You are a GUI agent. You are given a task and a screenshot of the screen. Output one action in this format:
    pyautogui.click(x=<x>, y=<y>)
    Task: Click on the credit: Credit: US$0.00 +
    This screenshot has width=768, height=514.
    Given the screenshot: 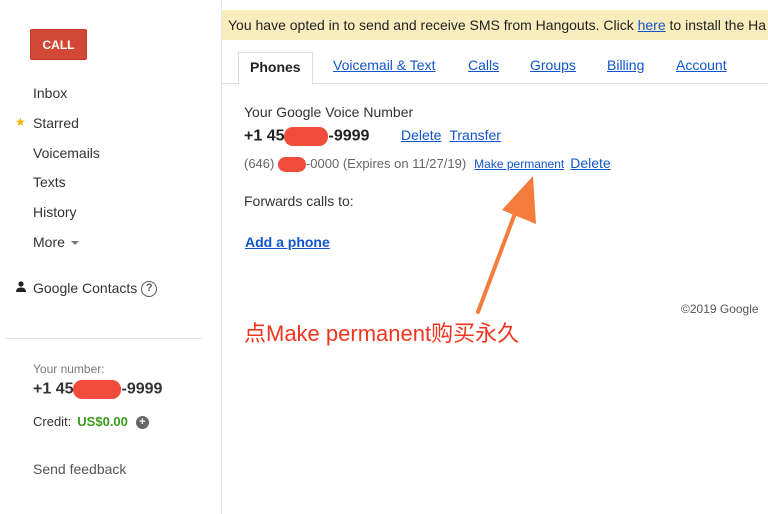 What is the action you would take?
    pyautogui.click(x=91, y=422)
    